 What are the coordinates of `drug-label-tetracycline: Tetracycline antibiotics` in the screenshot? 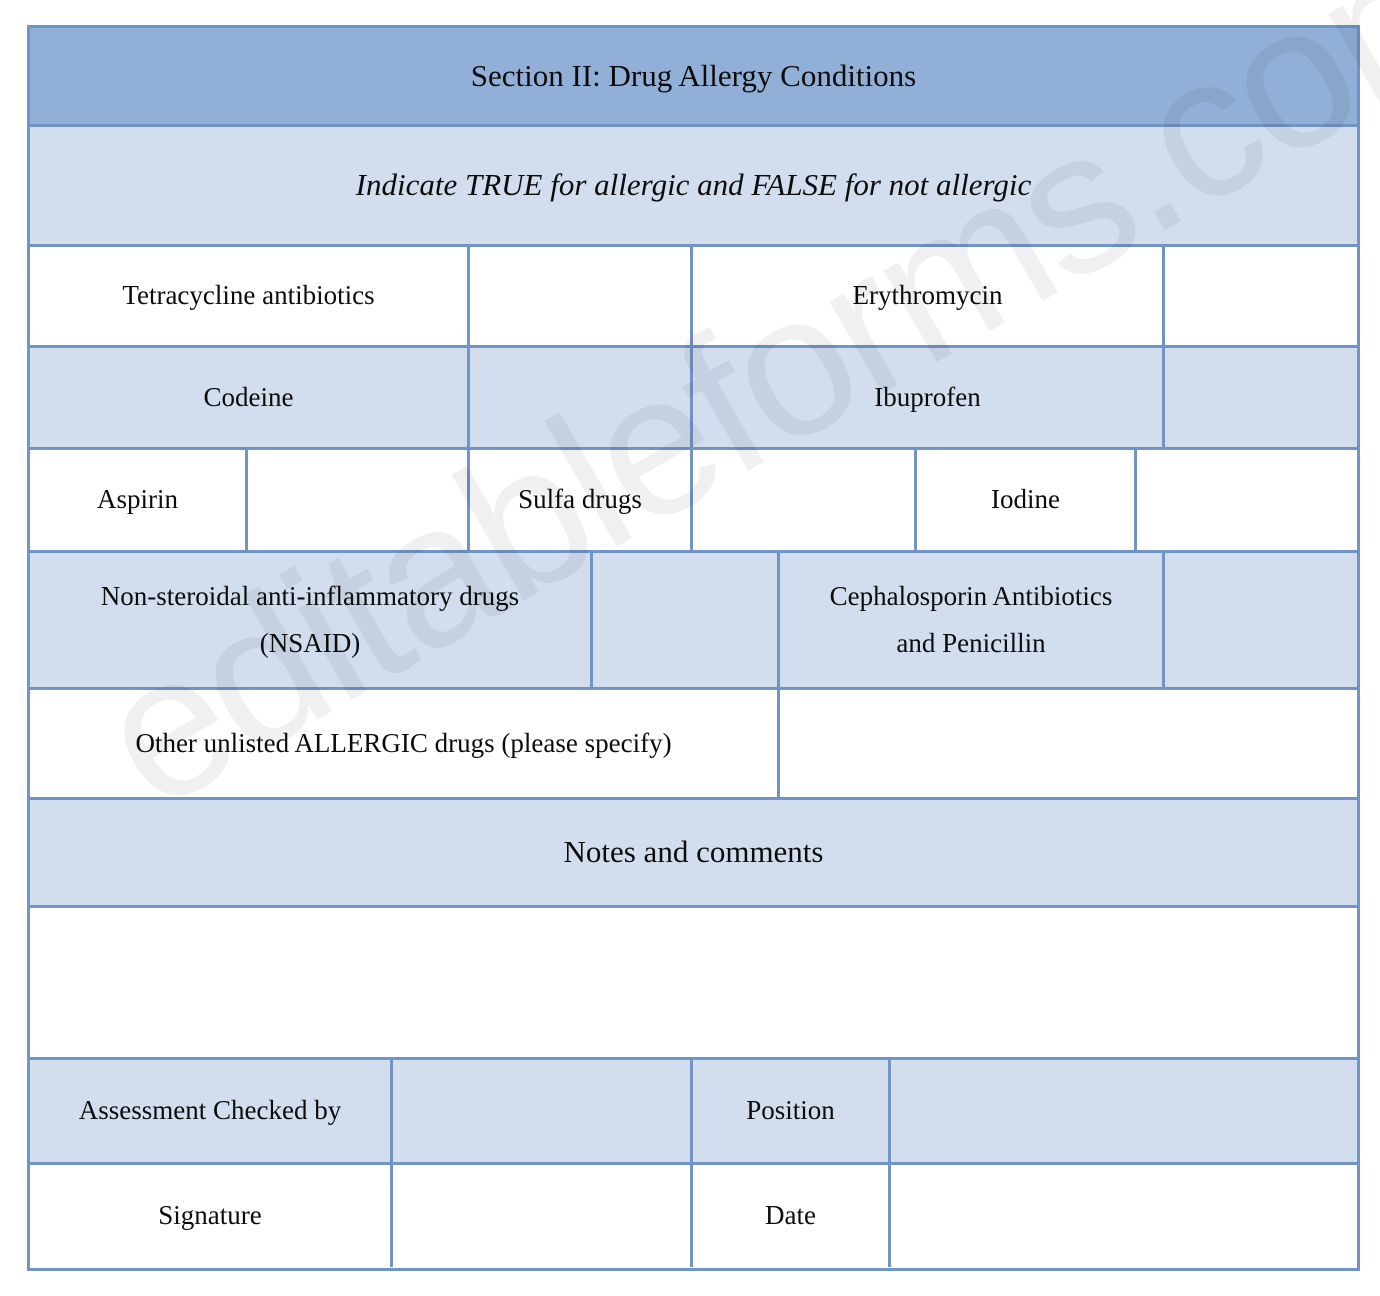 It's located at (250, 296).